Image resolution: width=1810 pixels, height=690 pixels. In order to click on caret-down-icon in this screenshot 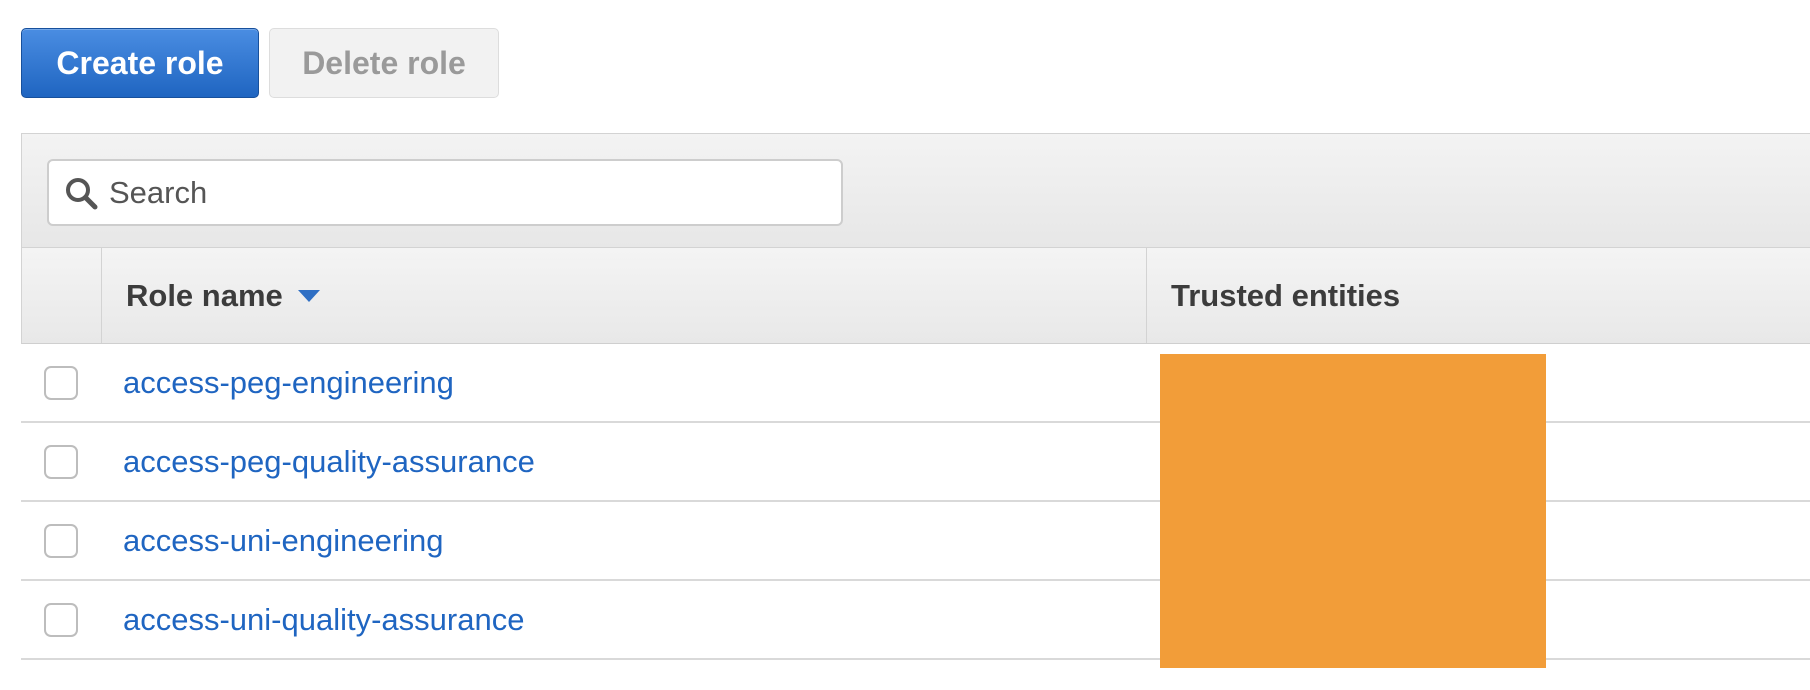, I will do `click(309, 296)`.